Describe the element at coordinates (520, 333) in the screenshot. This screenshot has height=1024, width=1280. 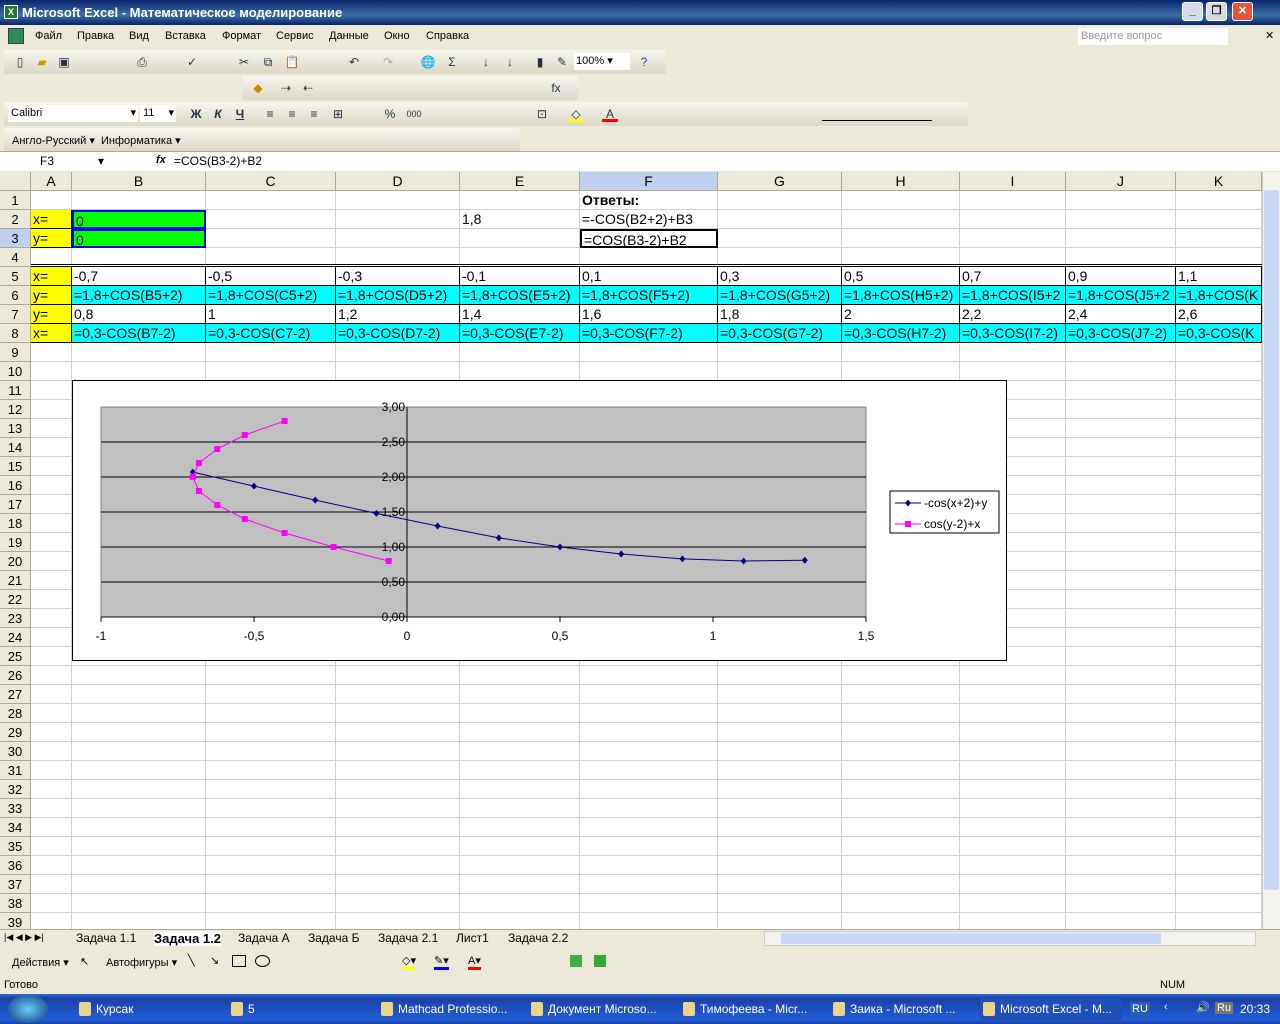
I see `cell-E8: =0,3-COS(E7-2)` at that location.